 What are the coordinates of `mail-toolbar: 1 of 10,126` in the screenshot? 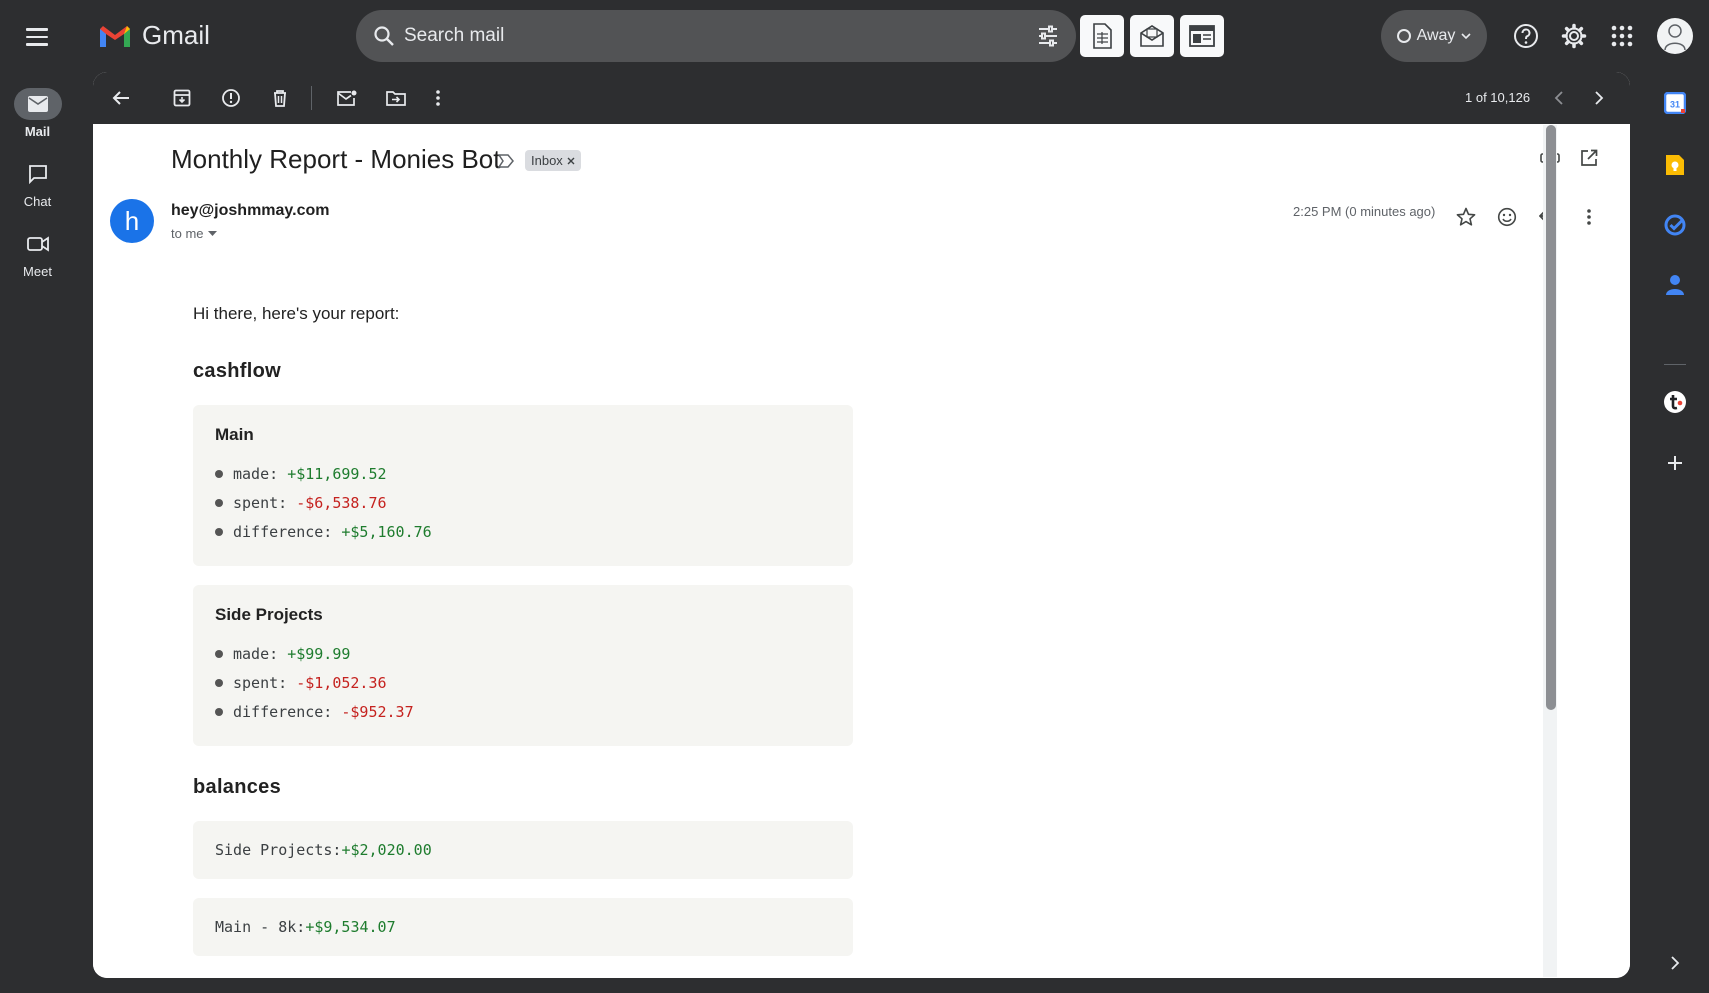 It's located at (861, 98).